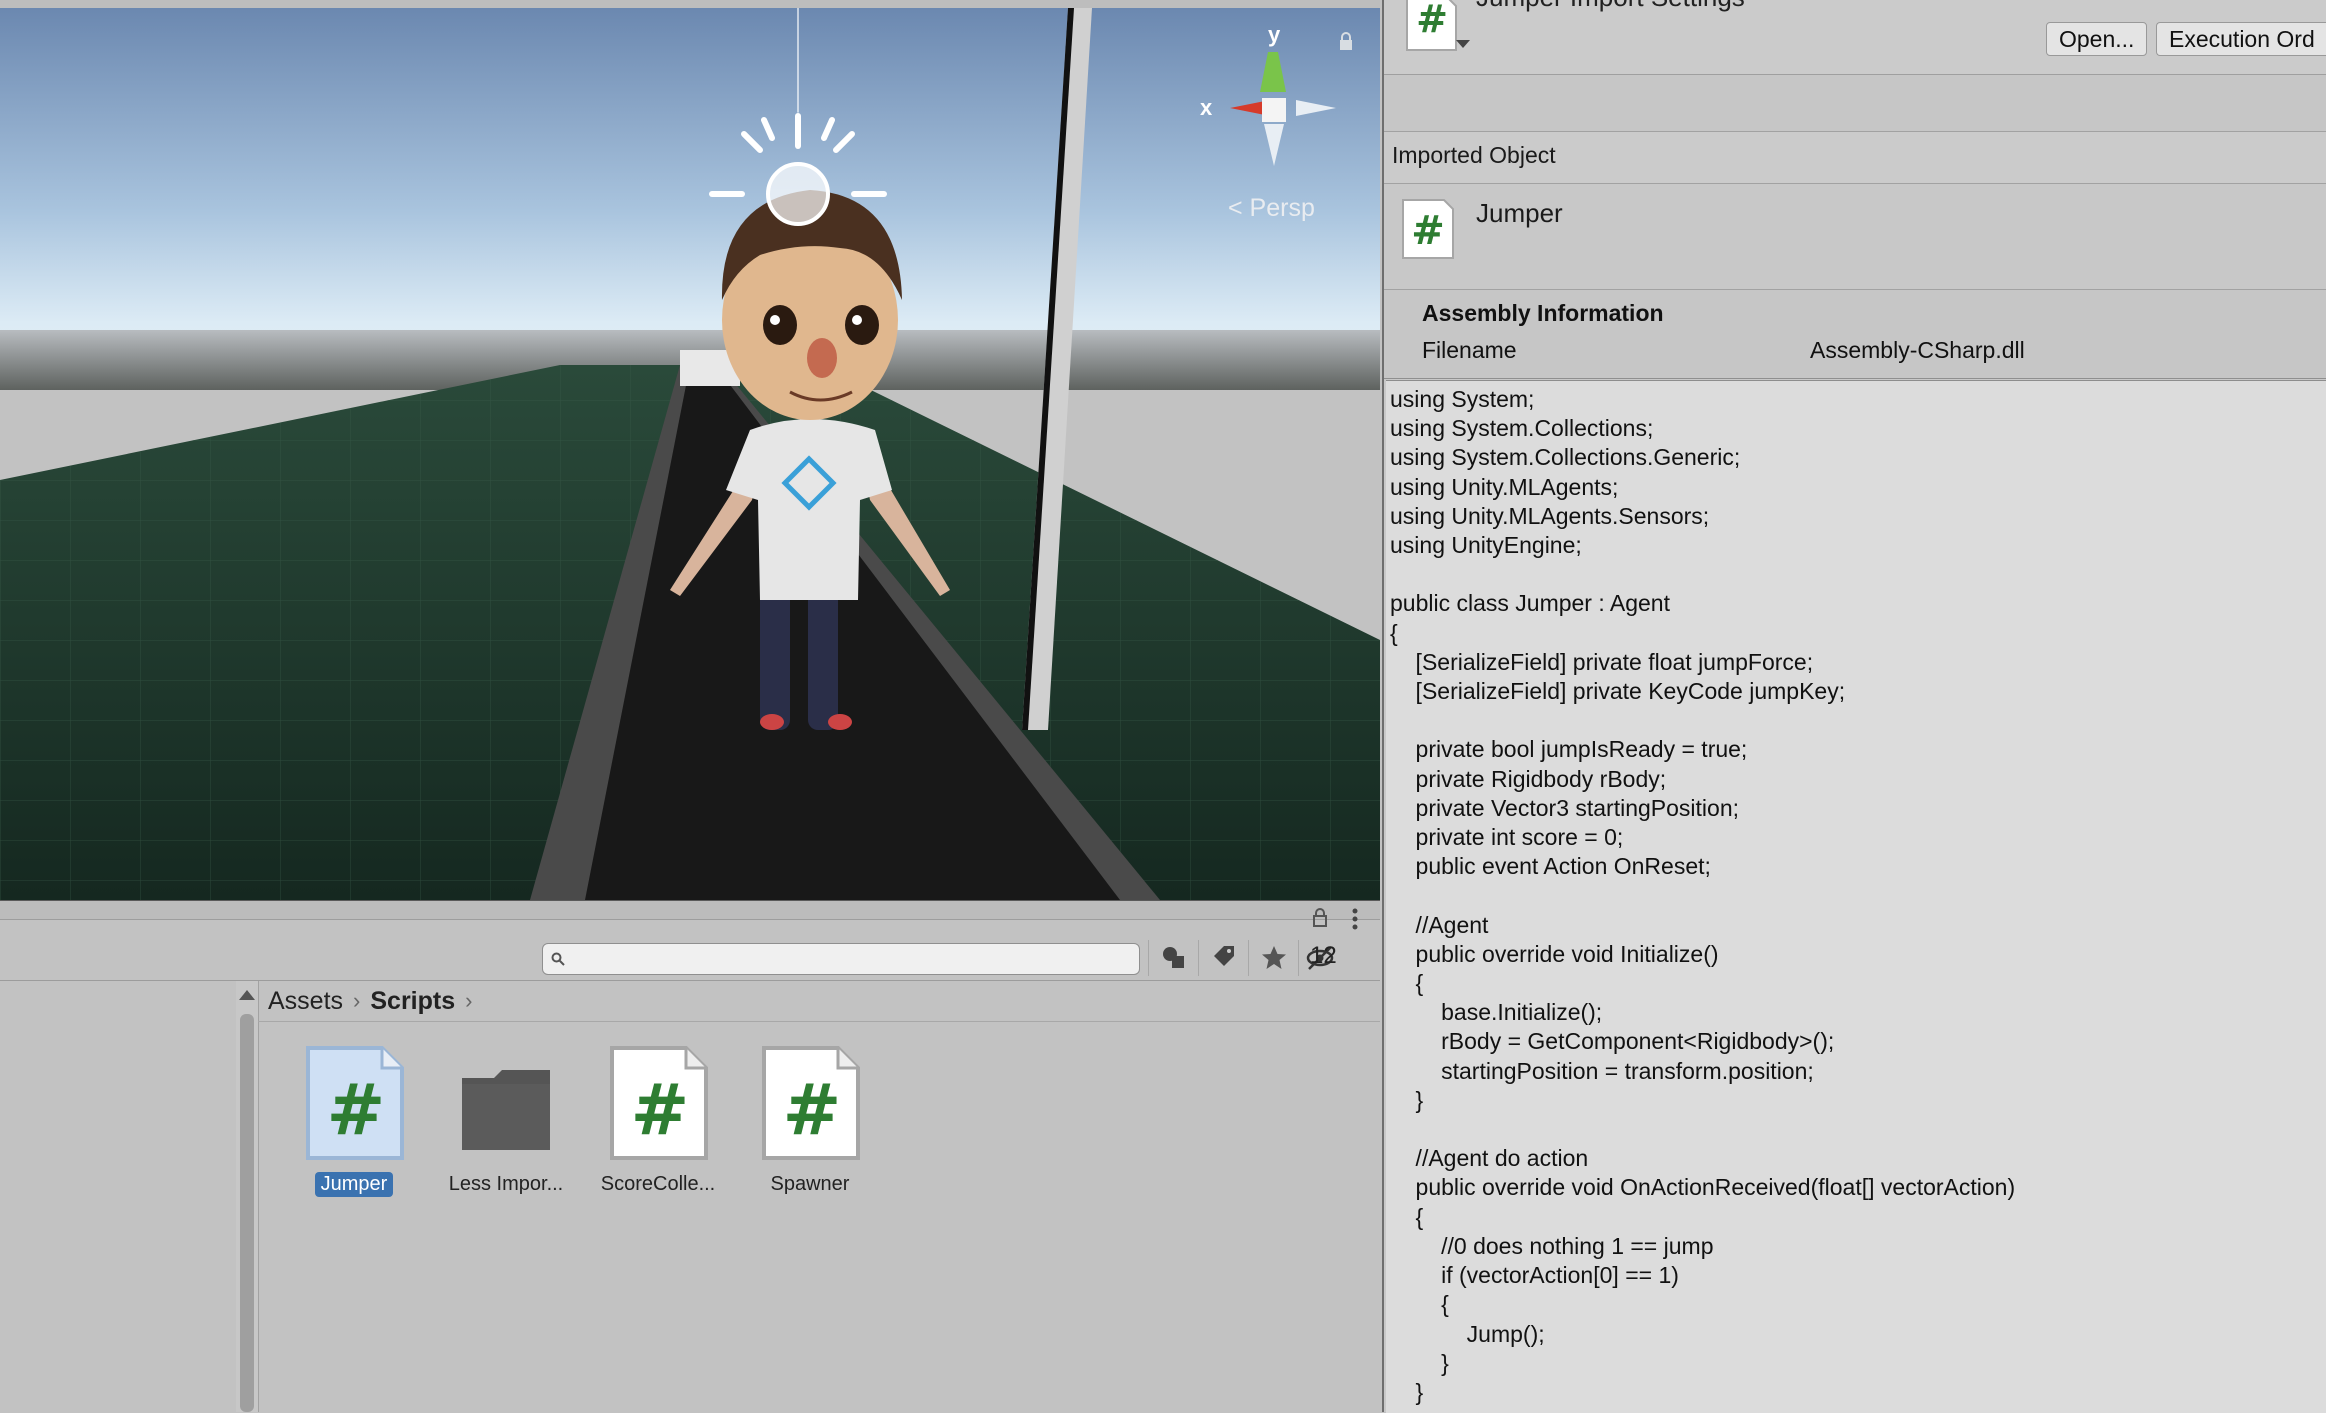 The width and height of the screenshot is (2326, 1413). I want to click on star-icon, so click(1274, 957).